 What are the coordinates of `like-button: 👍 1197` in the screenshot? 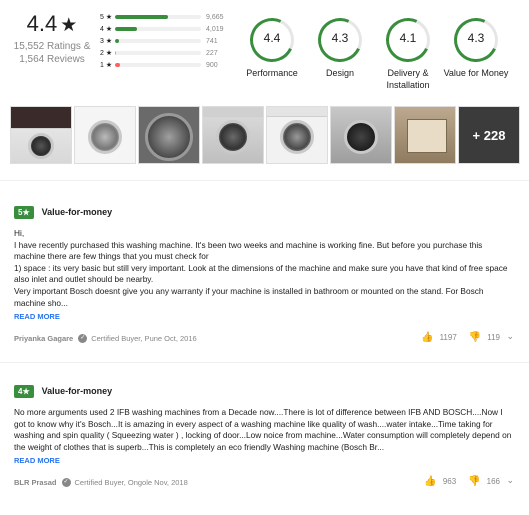 It's located at (439, 337).